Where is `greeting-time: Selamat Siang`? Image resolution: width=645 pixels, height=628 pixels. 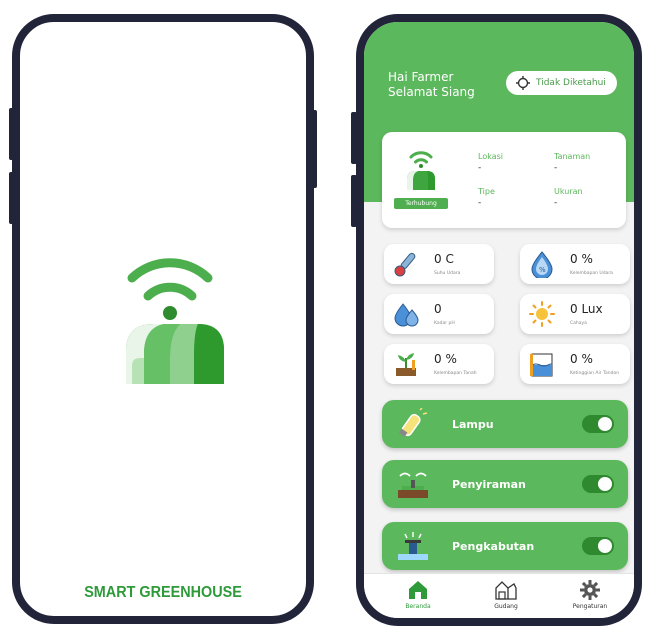
greeting-time: Selamat Siang is located at coordinates (431, 92).